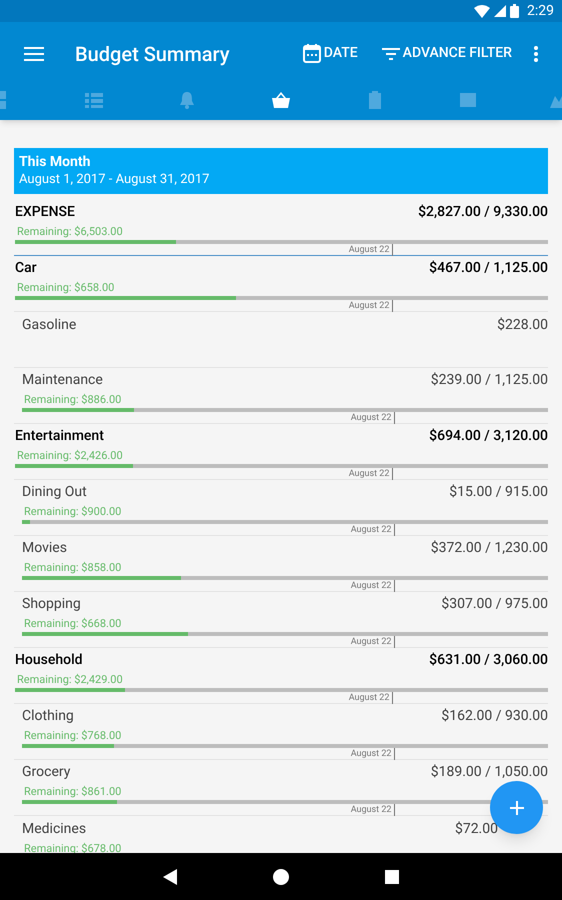 The height and width of the screenshot is (900, 562). I want to click on more-options-icon, so click(536, 54).